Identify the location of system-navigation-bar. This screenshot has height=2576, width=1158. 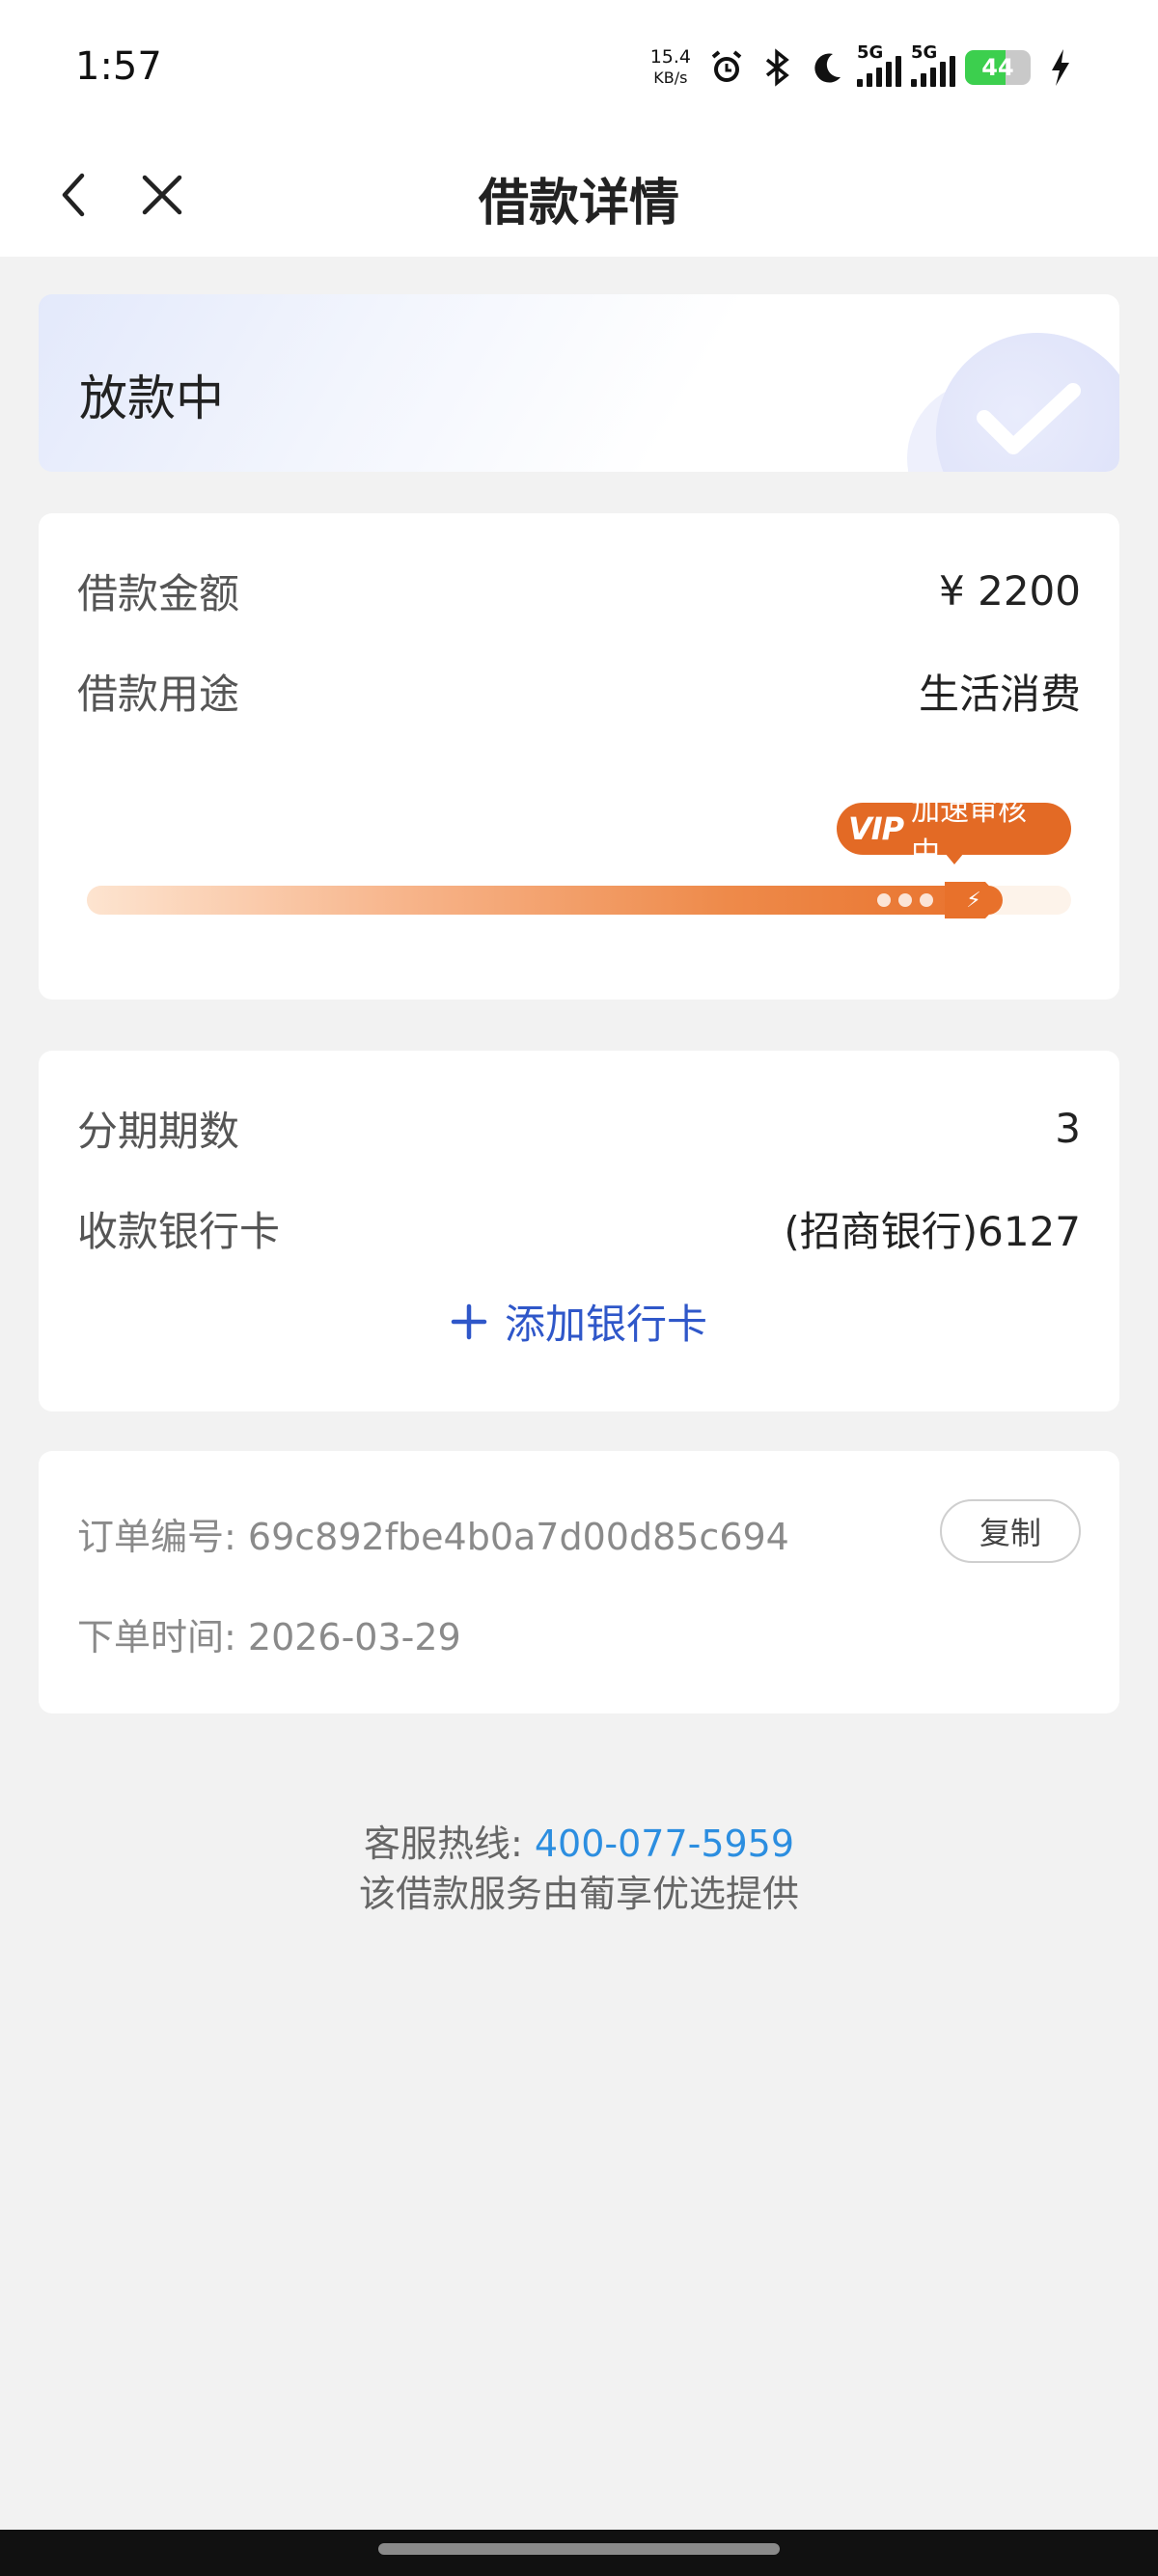
(579, 2553).